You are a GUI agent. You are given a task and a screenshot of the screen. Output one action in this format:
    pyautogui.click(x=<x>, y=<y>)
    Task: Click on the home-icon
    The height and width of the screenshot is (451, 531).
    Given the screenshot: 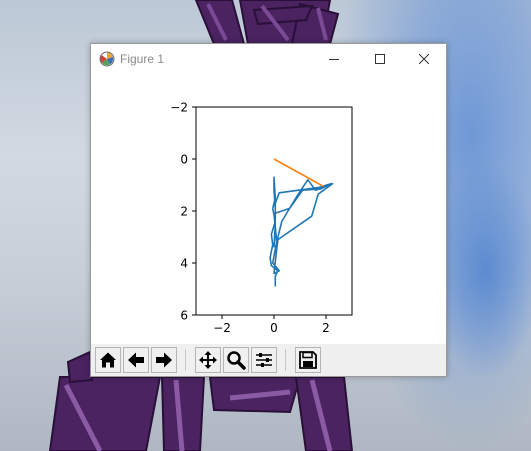 What is the action you would take?
    pyautogui.click(x=108, y=360)
    